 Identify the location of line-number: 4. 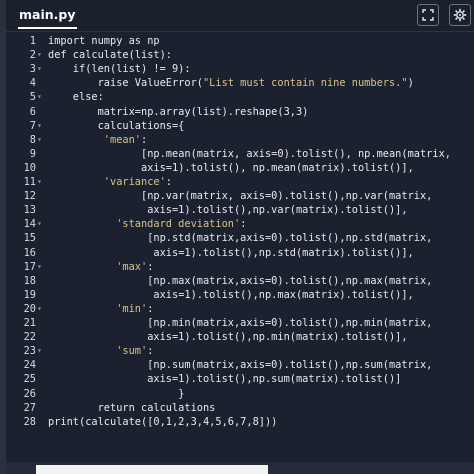
(32, 83).